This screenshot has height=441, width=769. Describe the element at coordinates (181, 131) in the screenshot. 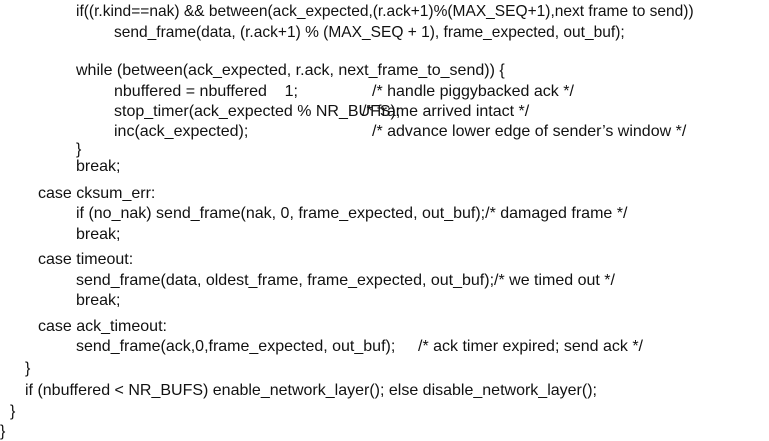

I see `code-line: inc(ack_expected);` at that location.